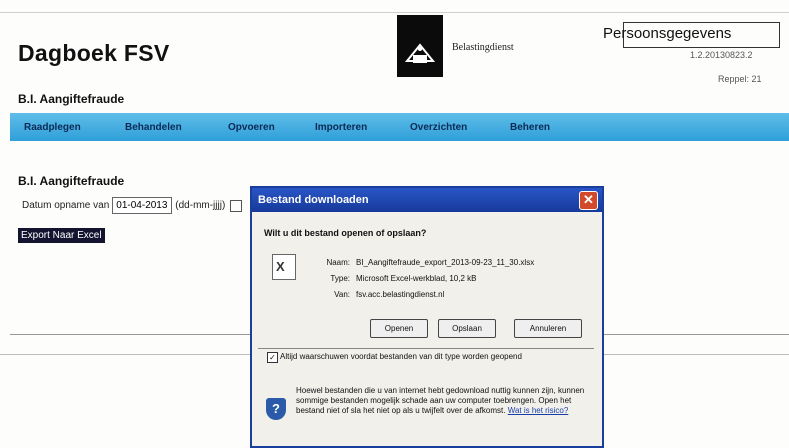 Image resolution: width=789 pixels, height=448 pixels. Describe the element at coordinates (420, 46) in the screenshot. I see `belastingdienst-logo` at that location.